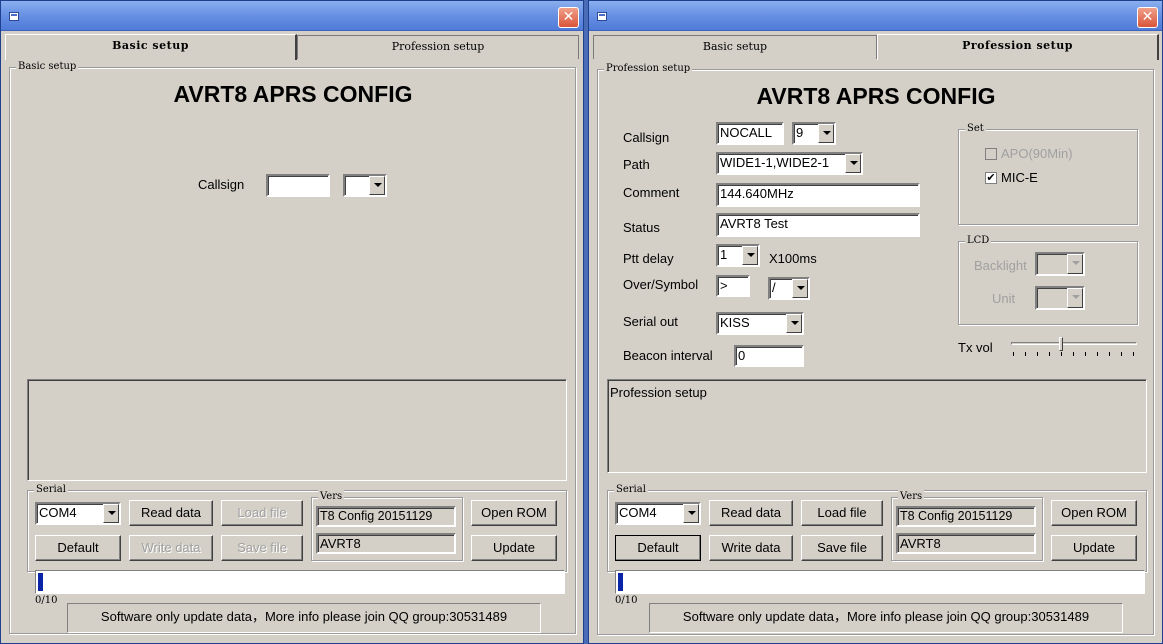 This screenshot has height=644, width=1163. What do you see at coordinates (877, 426) in the screenshot?
I see `info-panel: Profession setup` at bounding box center [877, 426].